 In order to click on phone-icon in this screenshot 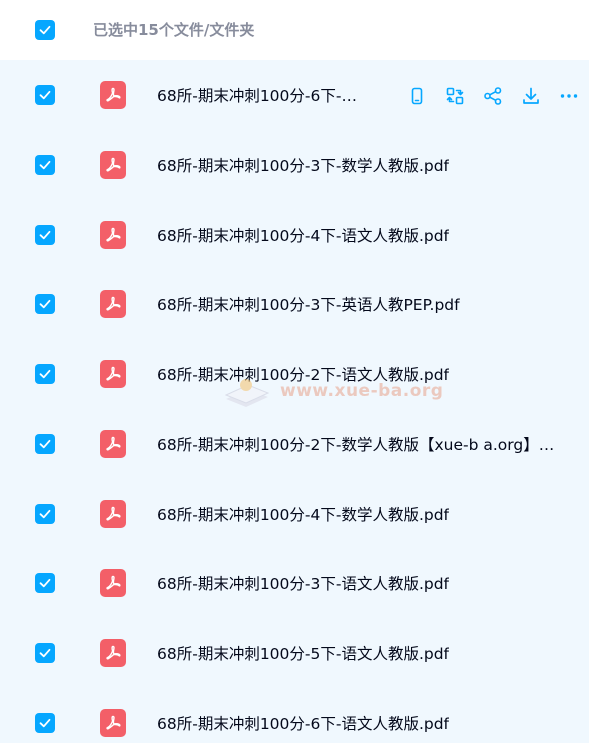, I will do `click(417, 96)`.